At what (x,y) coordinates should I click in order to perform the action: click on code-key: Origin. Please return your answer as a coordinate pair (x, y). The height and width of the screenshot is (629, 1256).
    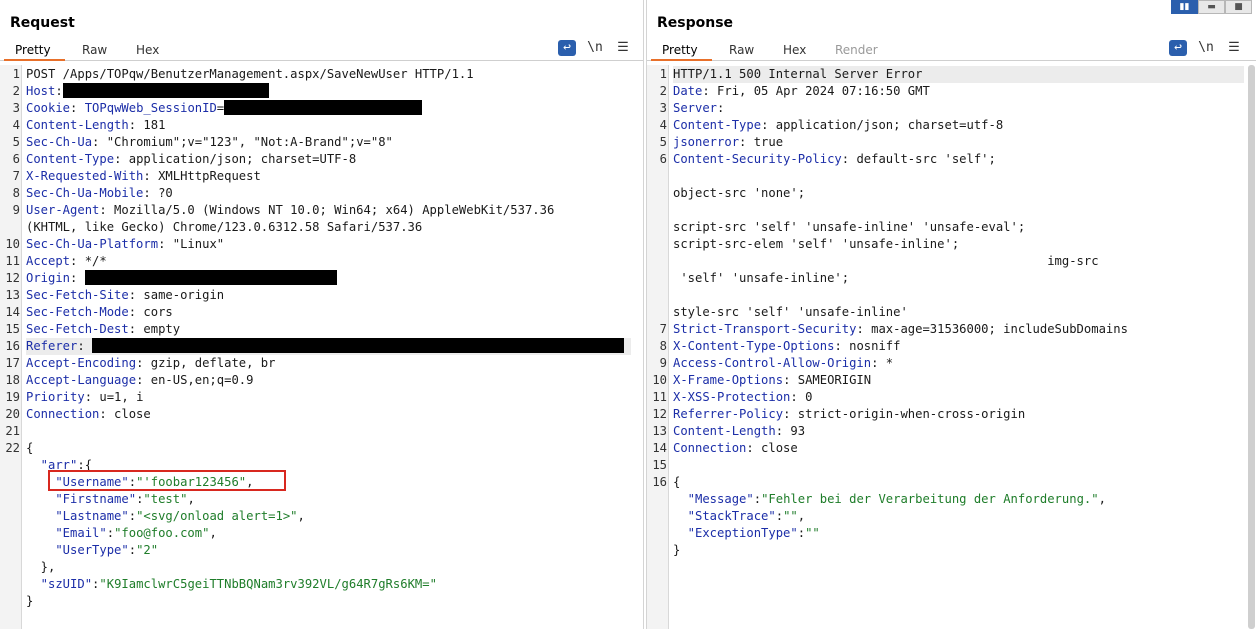
    Looking at the image, I should click on (48, 278).